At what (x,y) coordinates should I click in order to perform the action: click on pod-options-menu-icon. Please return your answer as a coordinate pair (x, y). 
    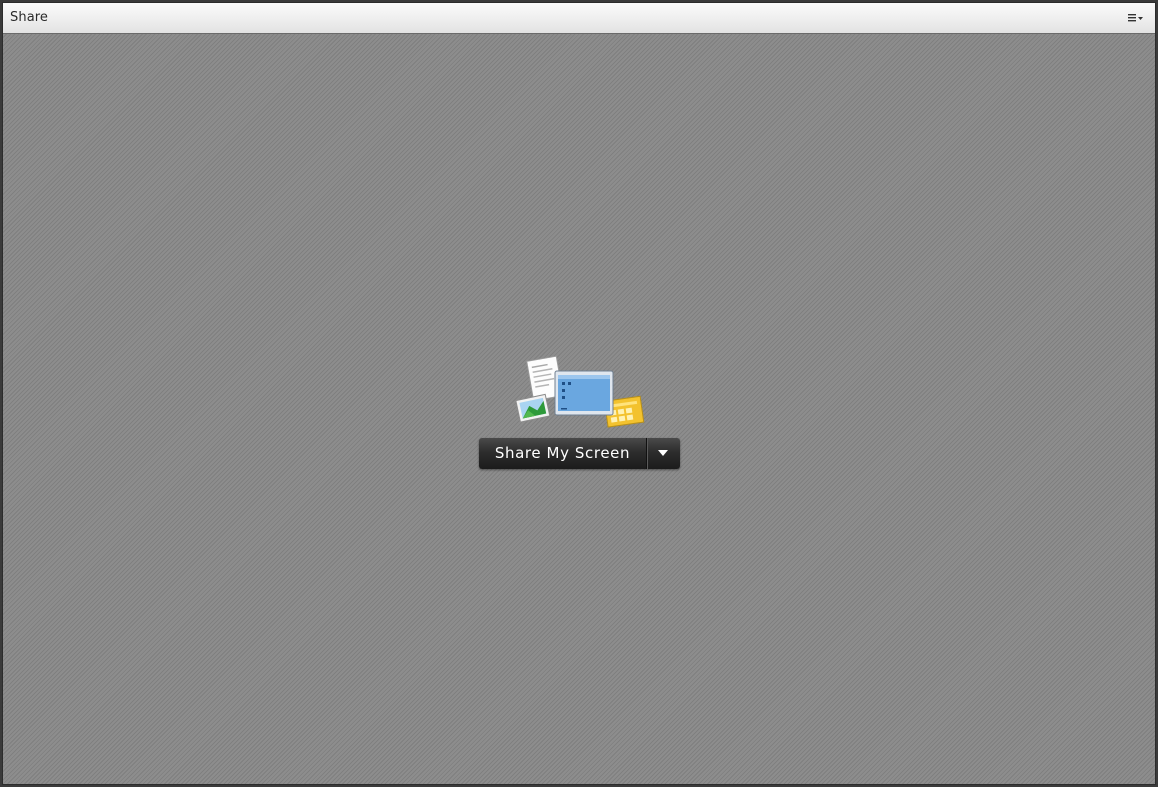
    Looking at the image, I should click on (1136, 18).